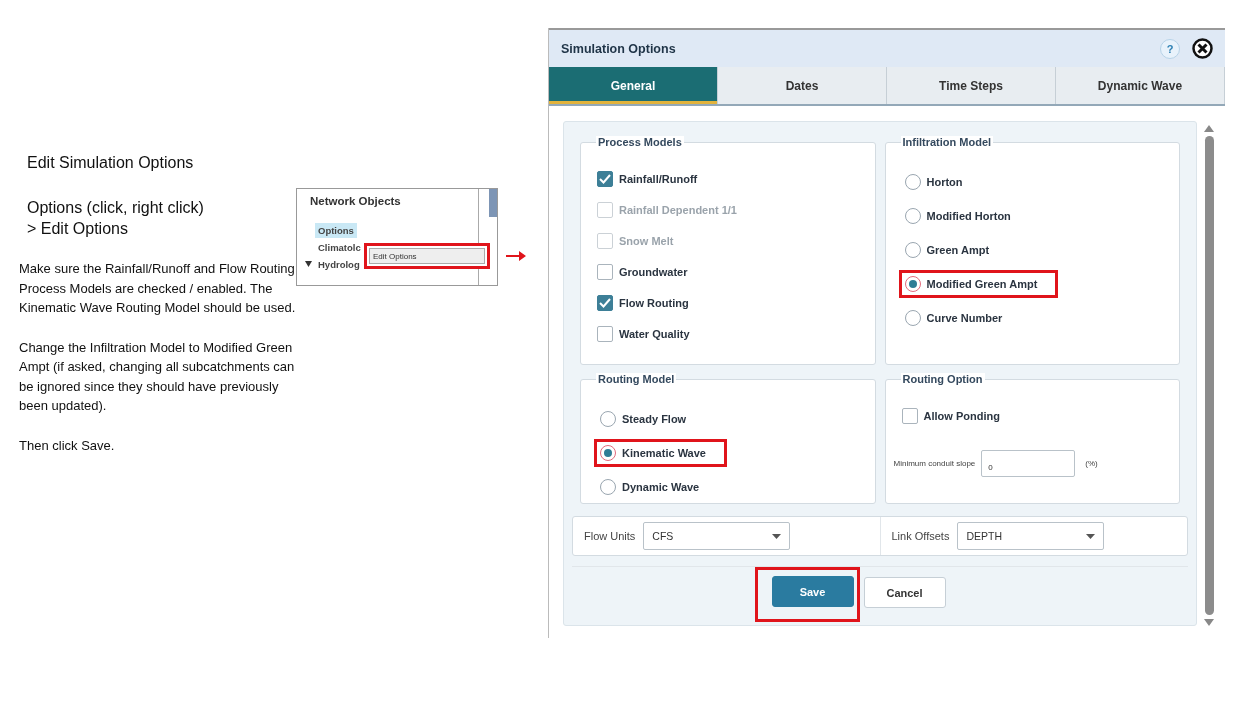  What do you see at coordinates (111, 163) in the screenshot?
I see `heading: Edit Simulation Options` at bounding box center [111, 163].